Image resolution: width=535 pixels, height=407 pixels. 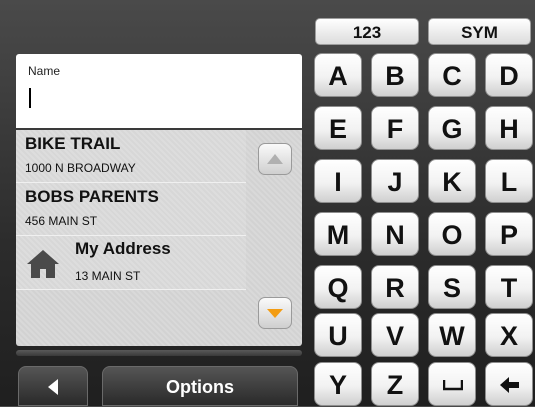 What do you see at coordinates (338, 335) in the screenshot?
I see `key-u: U` at bounding box center [338, 335].